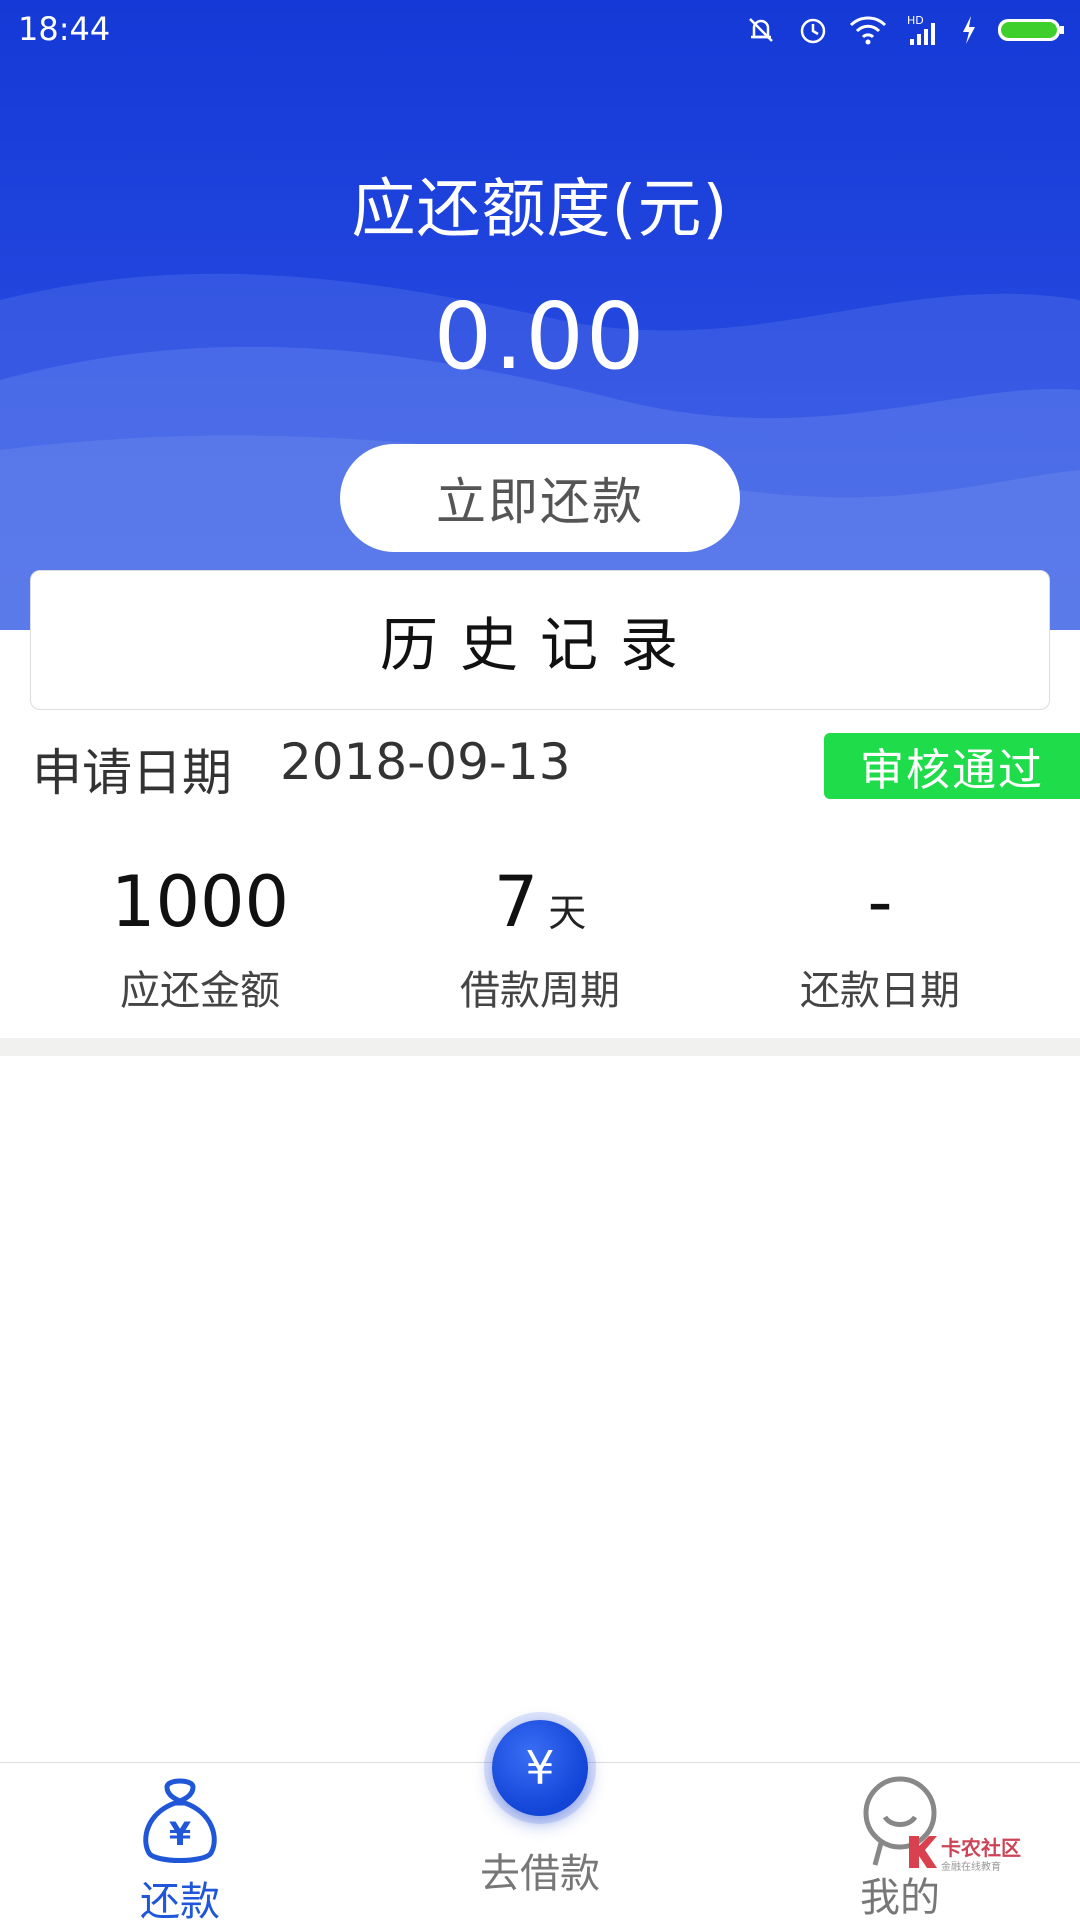 This screenshot has width=1080, height=1927. I want to click on signal-badge: HD, so click(915, 20).